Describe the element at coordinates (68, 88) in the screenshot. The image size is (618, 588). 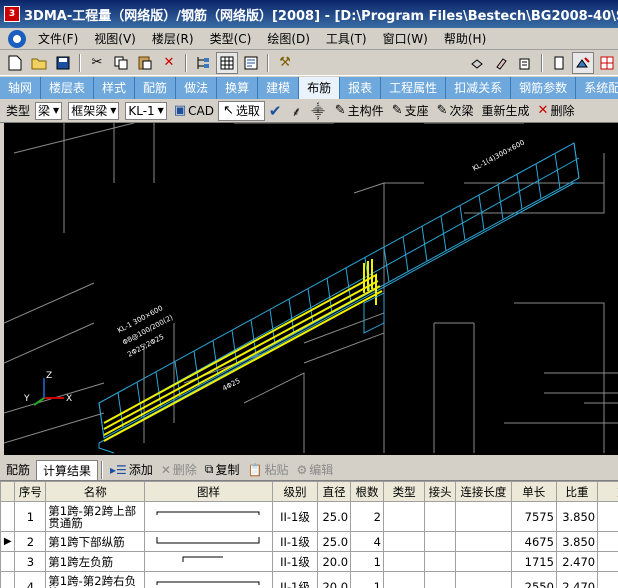
I see `tab-floor-table: 楼层表` at that location.